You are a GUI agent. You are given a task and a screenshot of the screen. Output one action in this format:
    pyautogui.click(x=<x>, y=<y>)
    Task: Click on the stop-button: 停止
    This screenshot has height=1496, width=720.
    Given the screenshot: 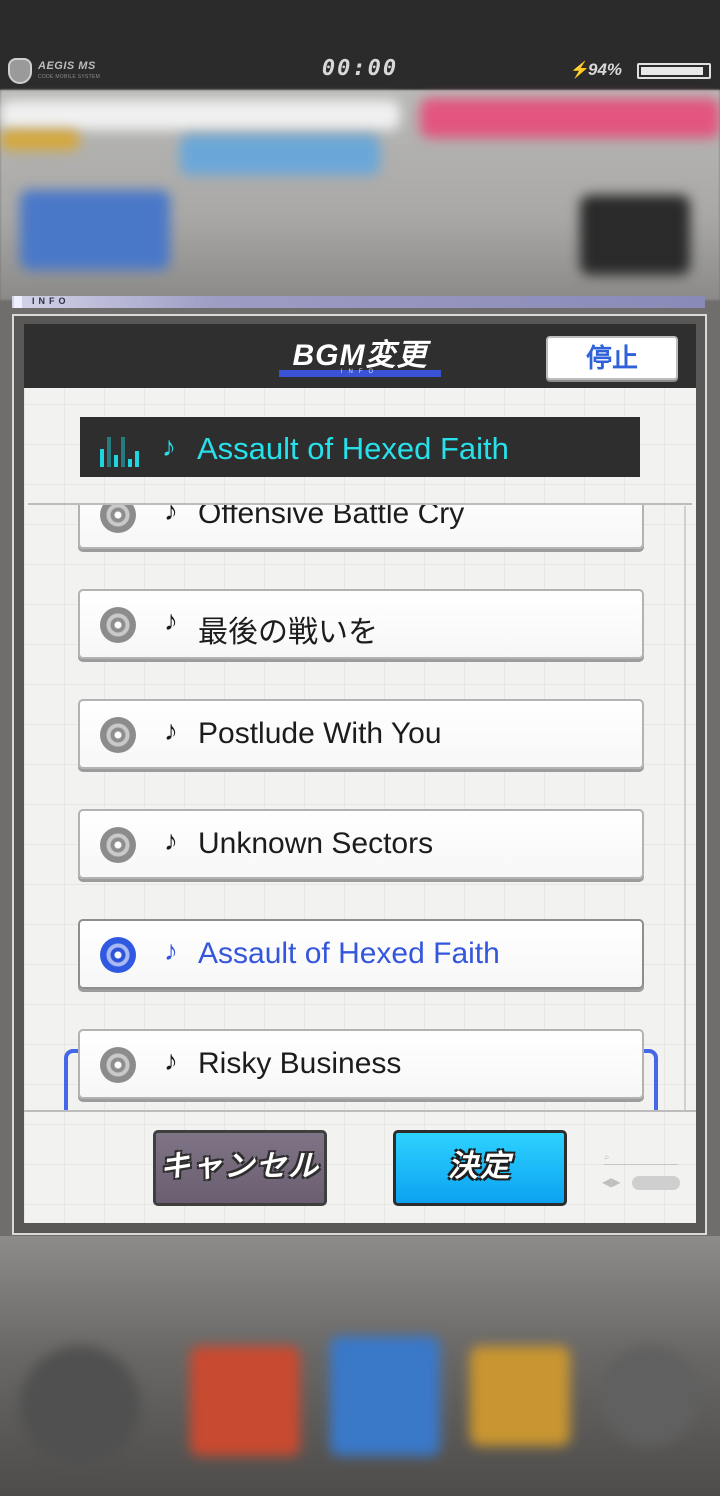 What is the action you would take?
    pyautogui.click(x=612, y=358)
    